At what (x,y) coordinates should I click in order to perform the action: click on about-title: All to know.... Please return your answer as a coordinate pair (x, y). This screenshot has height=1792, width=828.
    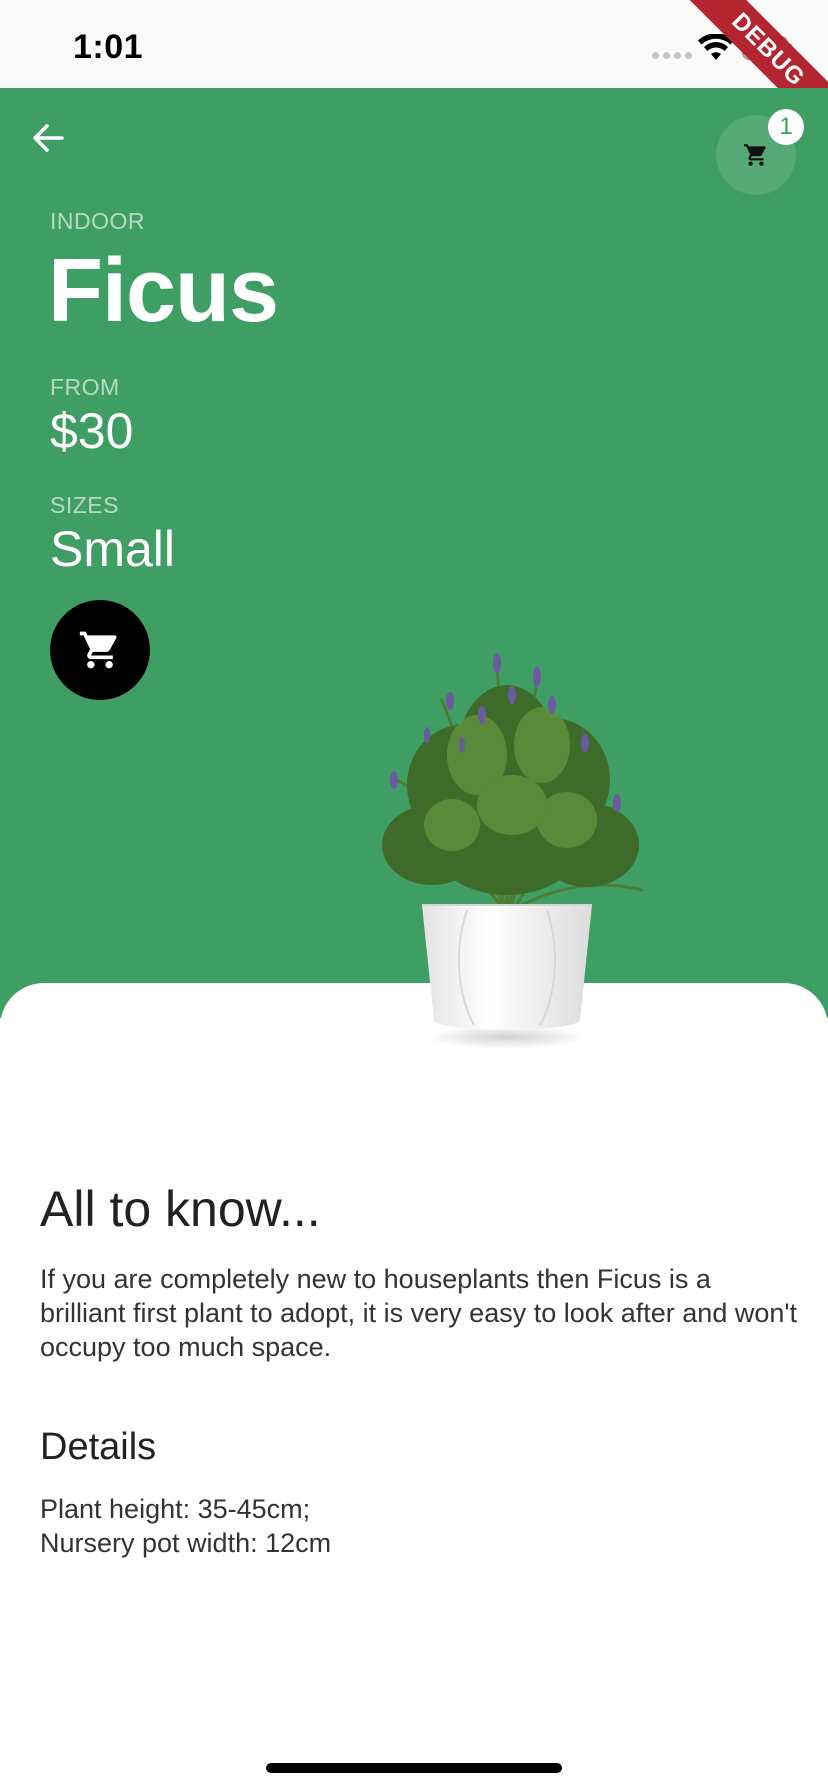
    Looking at the image, I should click on (180, 1209).